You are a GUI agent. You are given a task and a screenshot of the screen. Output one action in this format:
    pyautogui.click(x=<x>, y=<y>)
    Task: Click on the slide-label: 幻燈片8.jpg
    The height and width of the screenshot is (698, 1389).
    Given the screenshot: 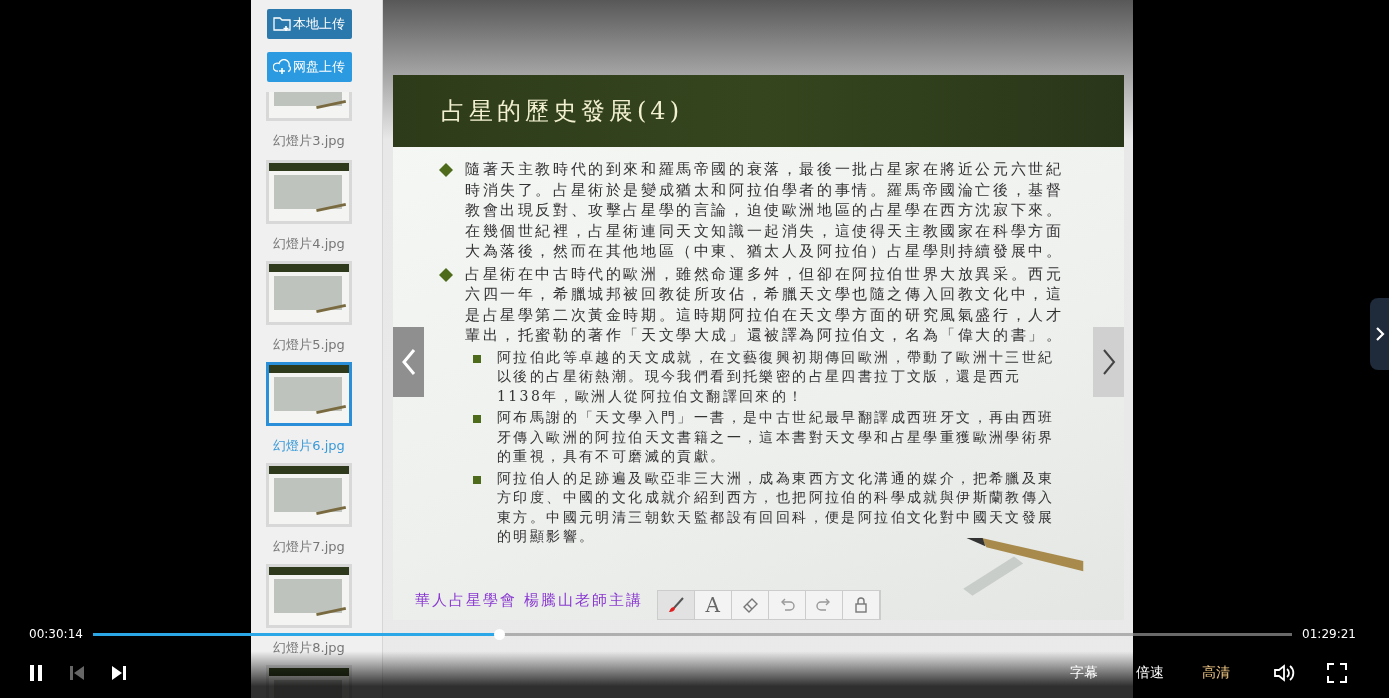 What is the action you would take?
    pyautogui.click(x=309, y=648)
    